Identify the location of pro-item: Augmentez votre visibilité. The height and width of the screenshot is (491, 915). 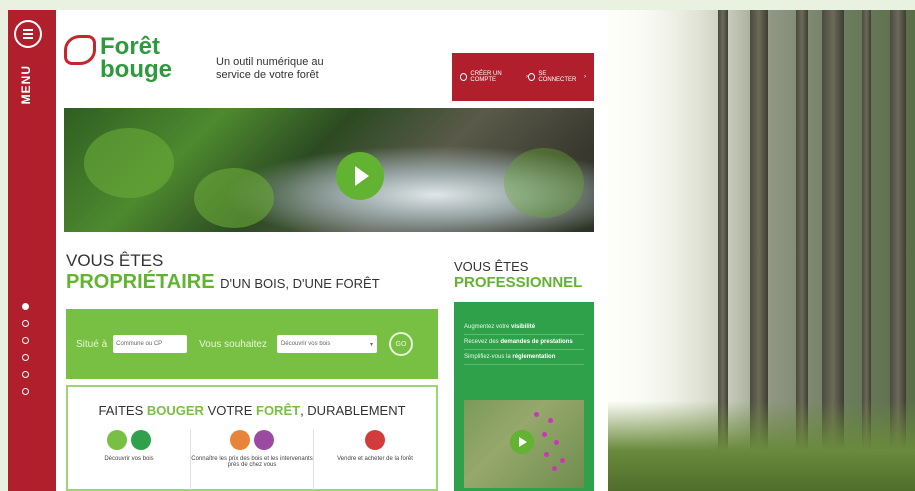
(524, 327).